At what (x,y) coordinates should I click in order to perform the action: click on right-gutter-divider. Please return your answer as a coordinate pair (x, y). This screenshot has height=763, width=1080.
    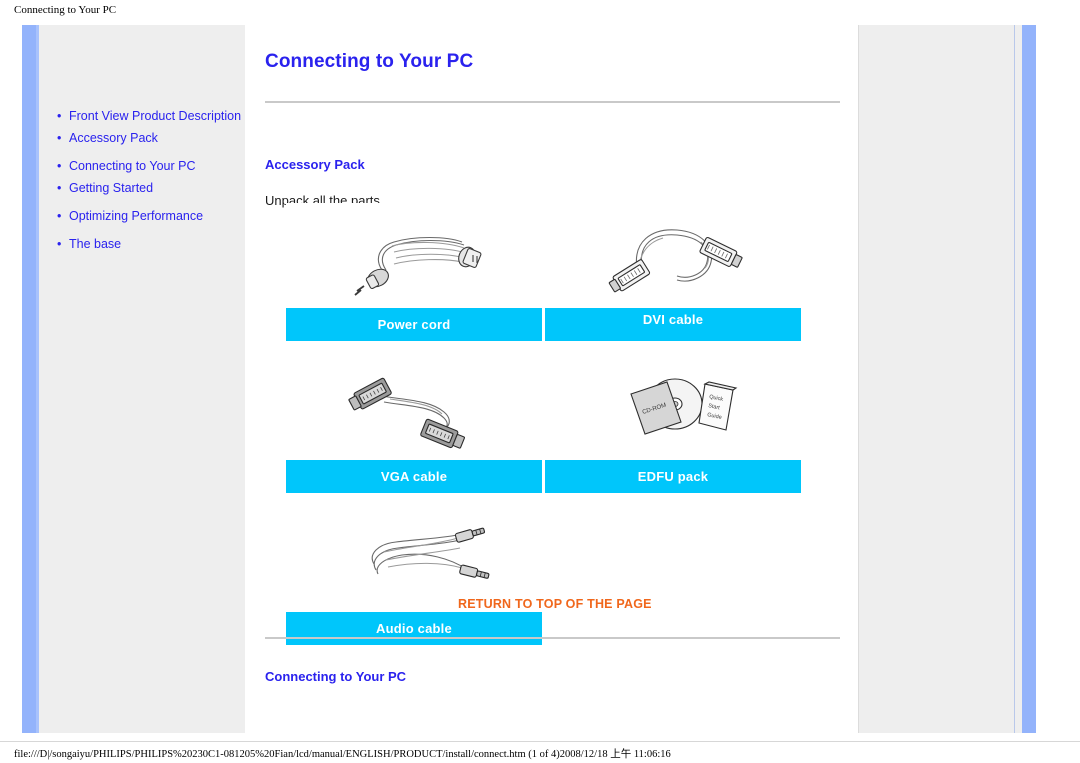
    Looking at the image, I should click on (1014, 379).